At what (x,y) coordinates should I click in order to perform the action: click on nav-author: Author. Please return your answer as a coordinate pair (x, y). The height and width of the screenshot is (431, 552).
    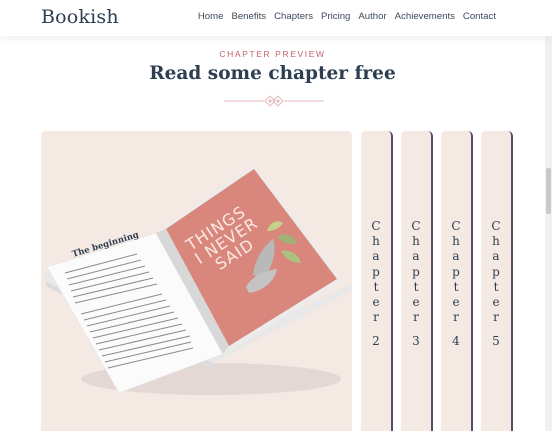
    Looking at the image, I should click on (372, 16).